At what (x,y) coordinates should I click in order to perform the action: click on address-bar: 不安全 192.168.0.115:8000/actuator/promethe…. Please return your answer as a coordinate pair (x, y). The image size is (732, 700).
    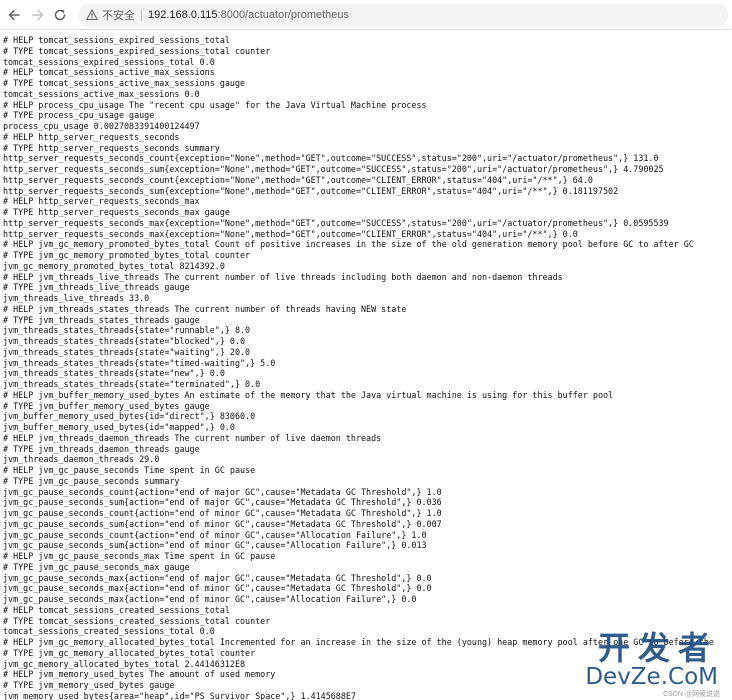
    Looking at the image, I should click on (403, 15).